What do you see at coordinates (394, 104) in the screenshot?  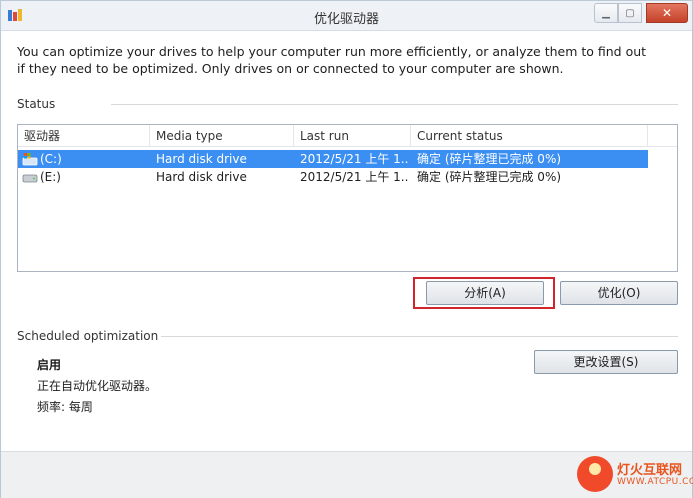 I see `status-divider` at bounding box center [394, 104].